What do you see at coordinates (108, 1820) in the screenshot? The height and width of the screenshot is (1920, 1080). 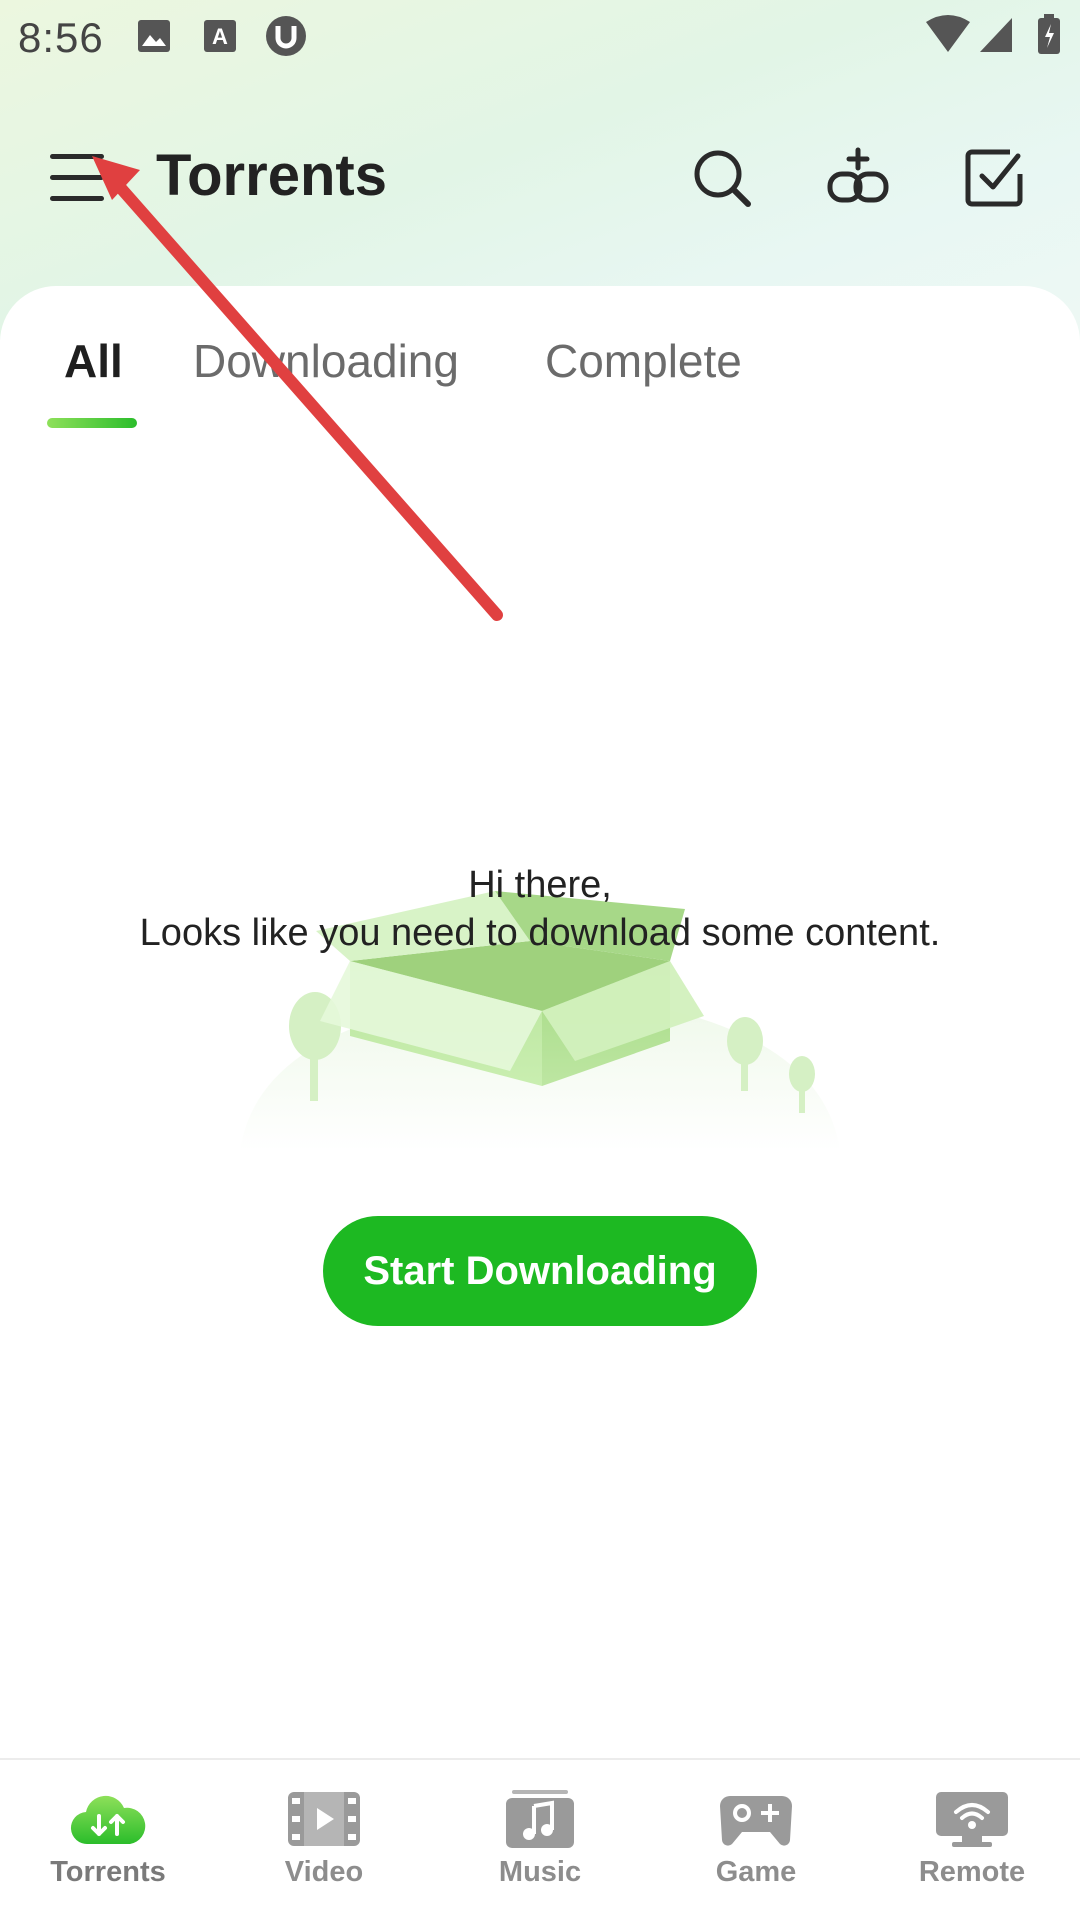 I see `cloud-transfer-icon` at bounding box center [108, 1820].